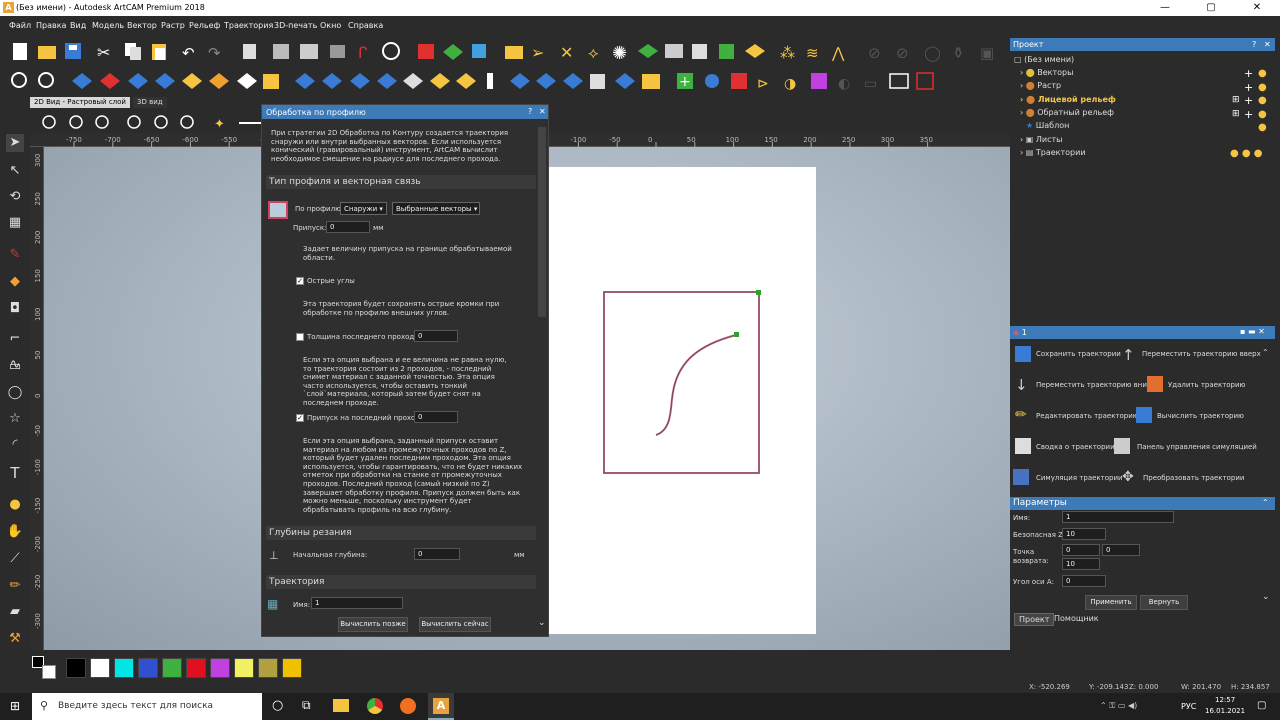  What do you see at coordinates (1068, 99) in the screenshot?
I see `tree-item-front-relief: › ⬤ Лицевой рельеф` at bounding box center [1068, 99].